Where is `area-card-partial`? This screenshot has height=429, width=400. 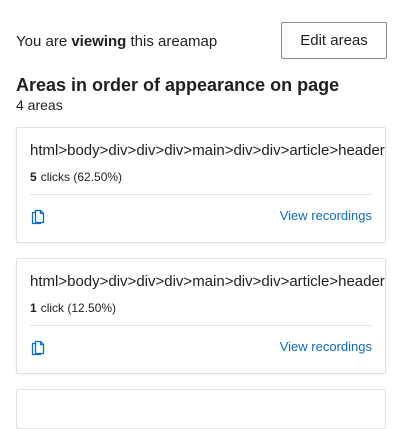 area-card-partial is located at coordinates (201, 409).